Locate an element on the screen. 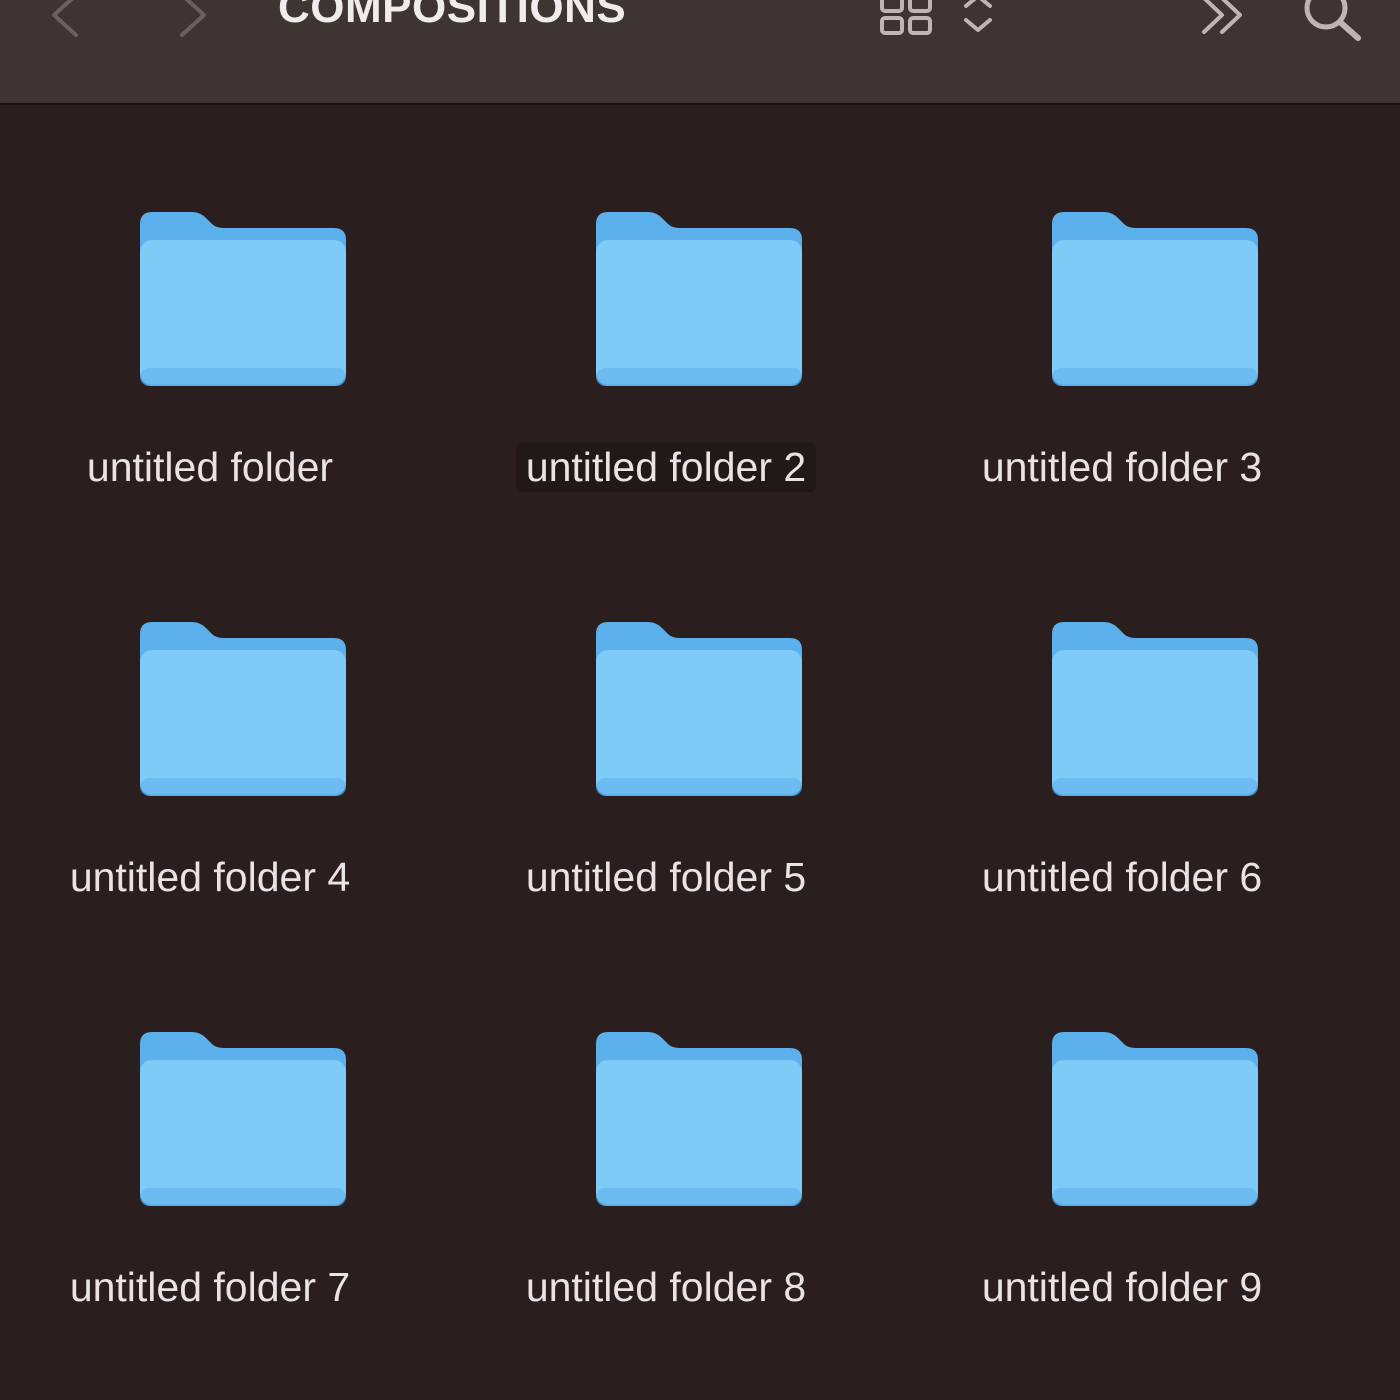  folder-item: untitled folder 4 is located at coordinates (210, 707).